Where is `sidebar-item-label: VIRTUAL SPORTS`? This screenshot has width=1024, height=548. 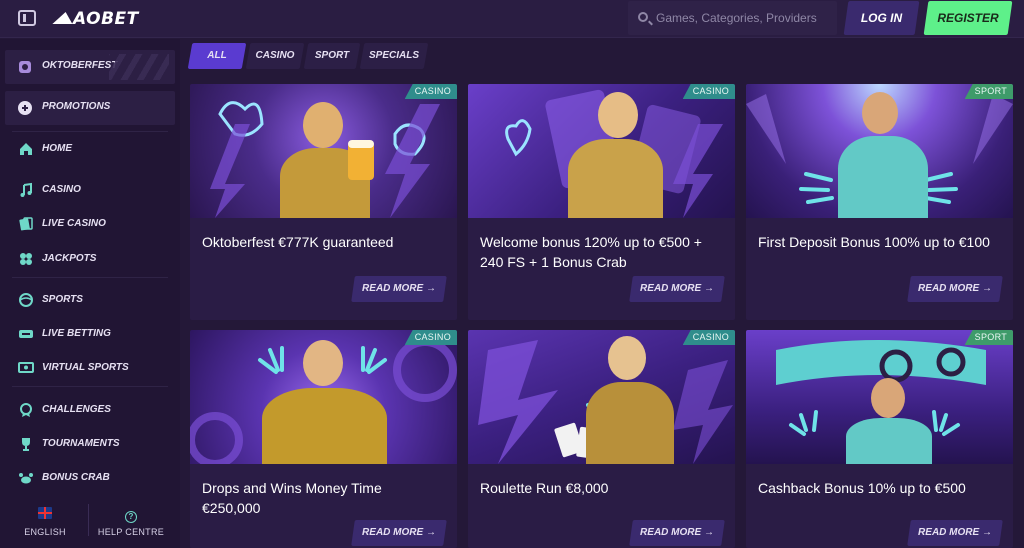 sidebar-item-label: VIRTUAL SPORTS is located at coordinates (85, 367).